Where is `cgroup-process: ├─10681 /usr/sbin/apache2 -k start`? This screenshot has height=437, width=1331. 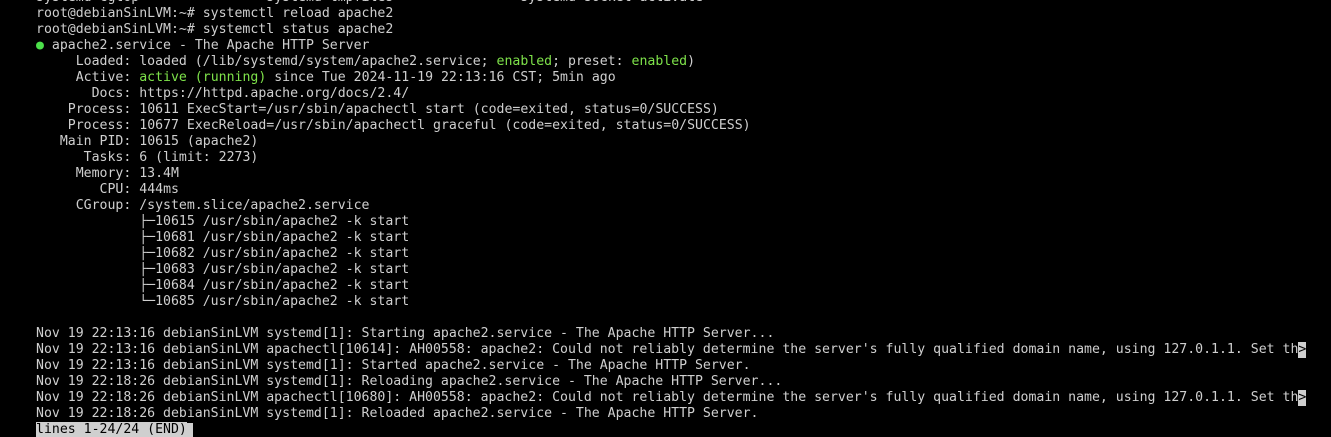
cgroup-process: ├─10681 /usr/sbin/apache2 -k start is located at coordinates (274, 237).